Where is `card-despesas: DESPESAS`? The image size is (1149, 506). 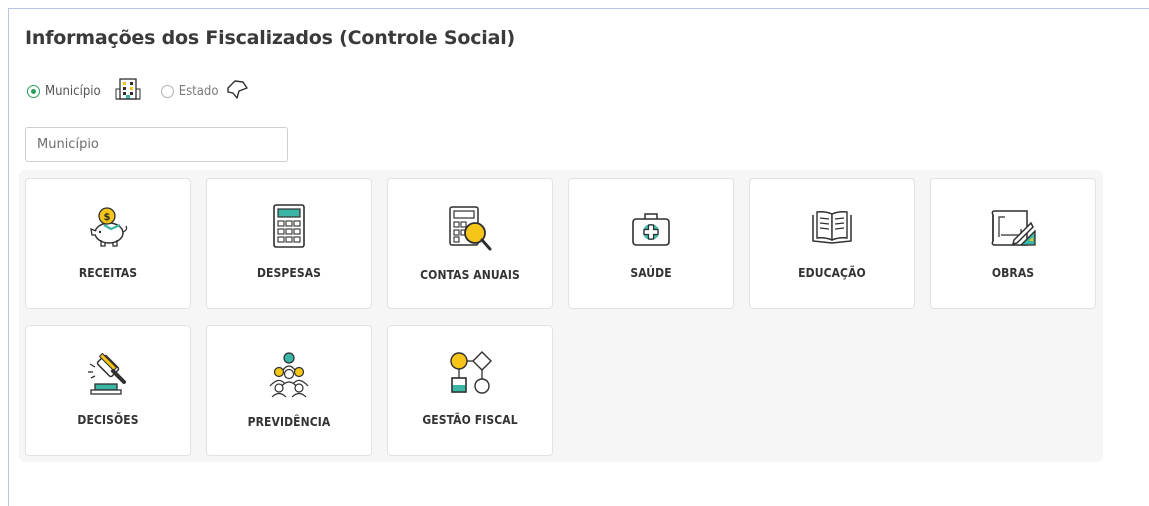 card-despesas: DESPESAS is located at coordinates (289, 243).